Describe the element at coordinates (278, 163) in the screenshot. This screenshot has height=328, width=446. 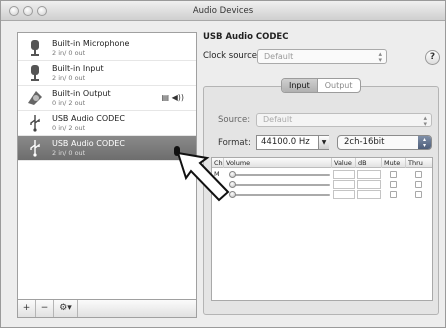
I see `column-header-volume: Volume` at that location.